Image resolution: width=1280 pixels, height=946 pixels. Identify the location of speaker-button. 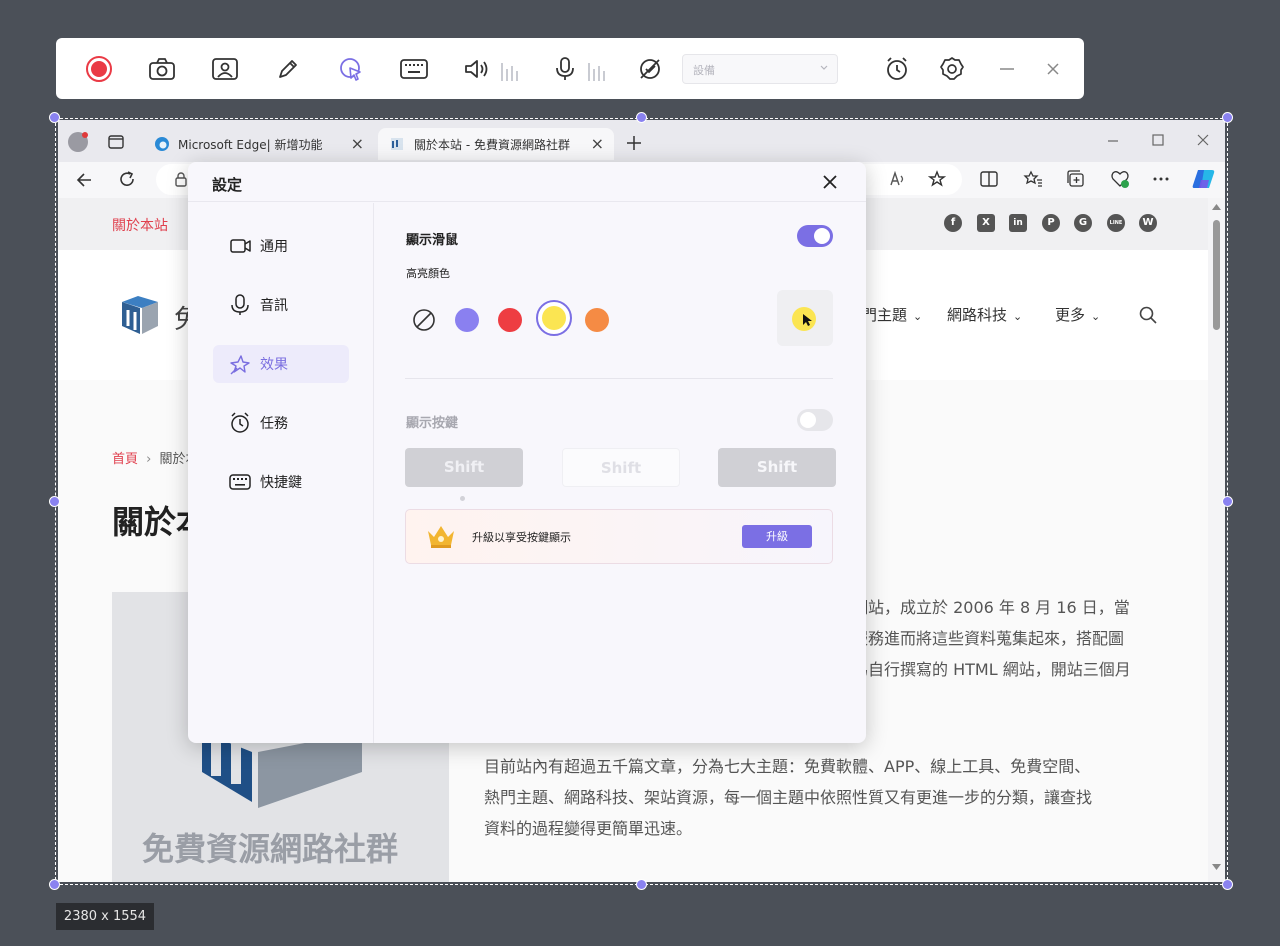
(477, 69).